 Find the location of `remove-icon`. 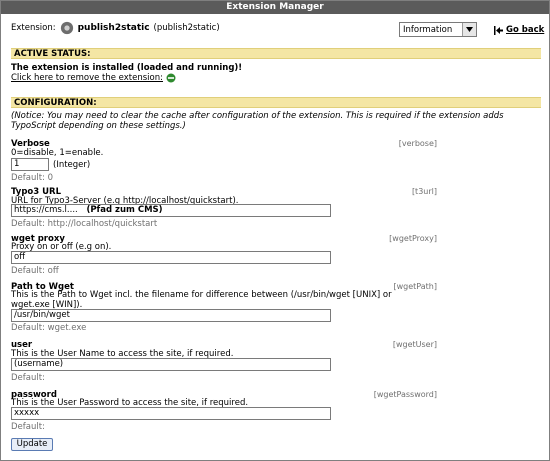

remove-icon is located at coordinates (171, 78).